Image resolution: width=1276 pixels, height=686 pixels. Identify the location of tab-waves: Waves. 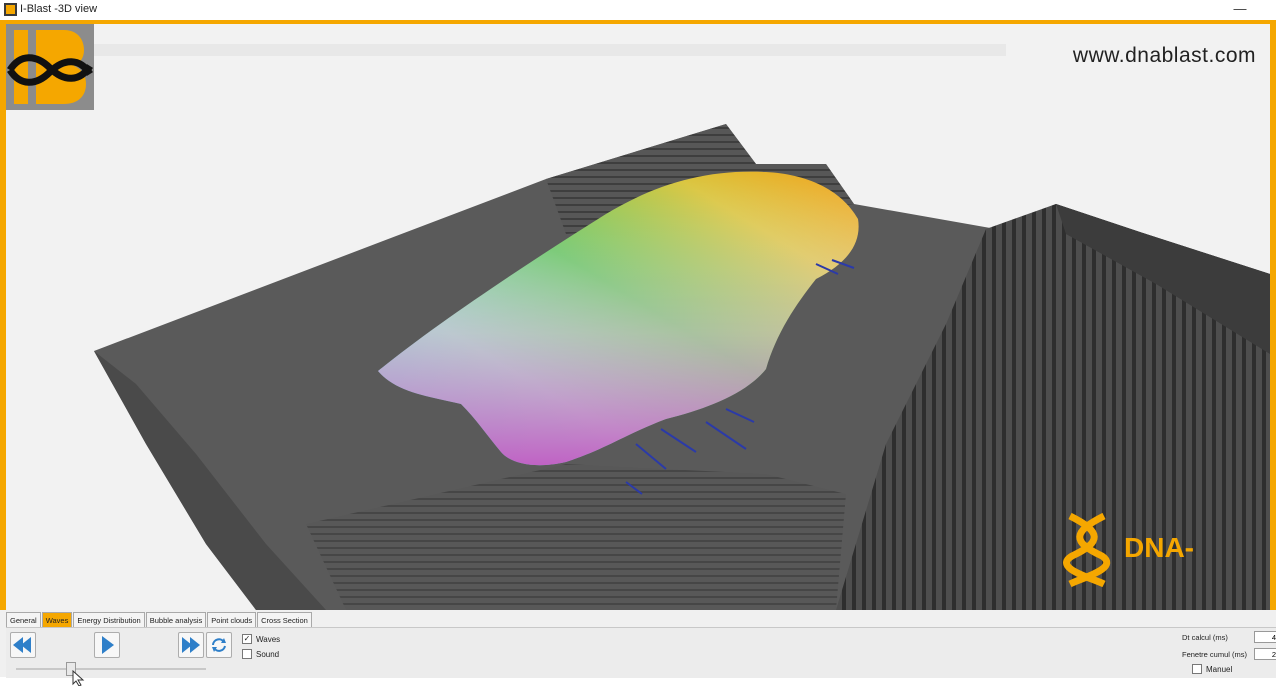
(57, 619).